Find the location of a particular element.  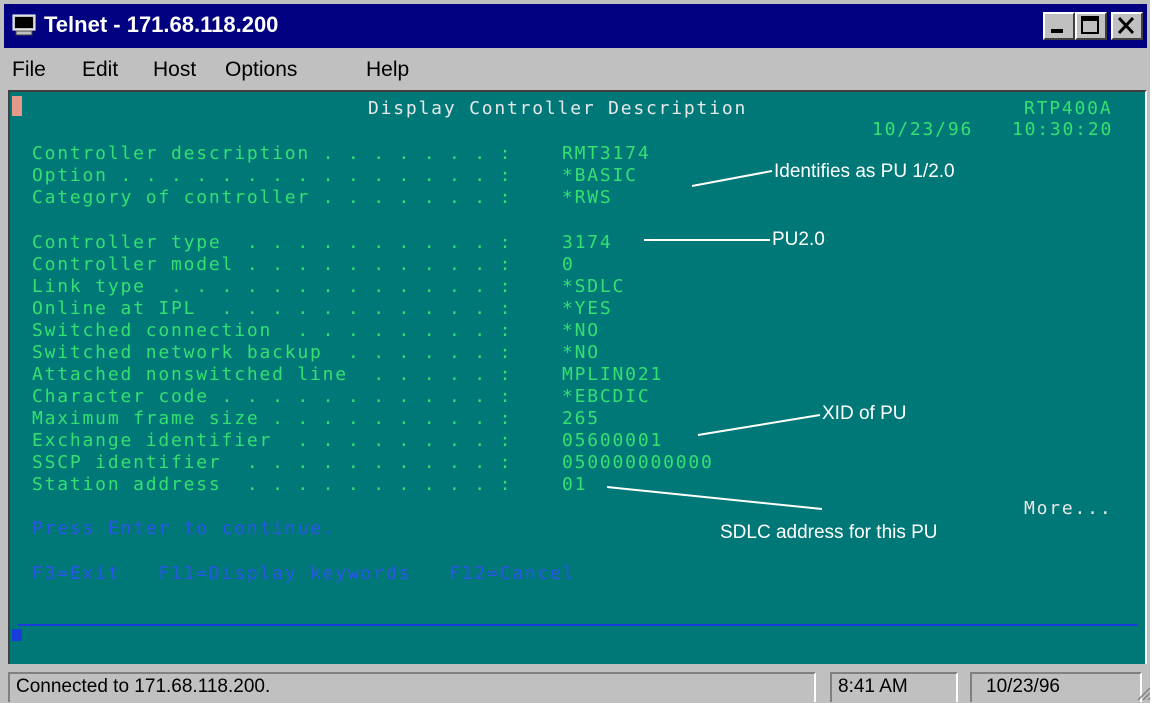

annotation-line-identifies is located at coordinates (732, 178).